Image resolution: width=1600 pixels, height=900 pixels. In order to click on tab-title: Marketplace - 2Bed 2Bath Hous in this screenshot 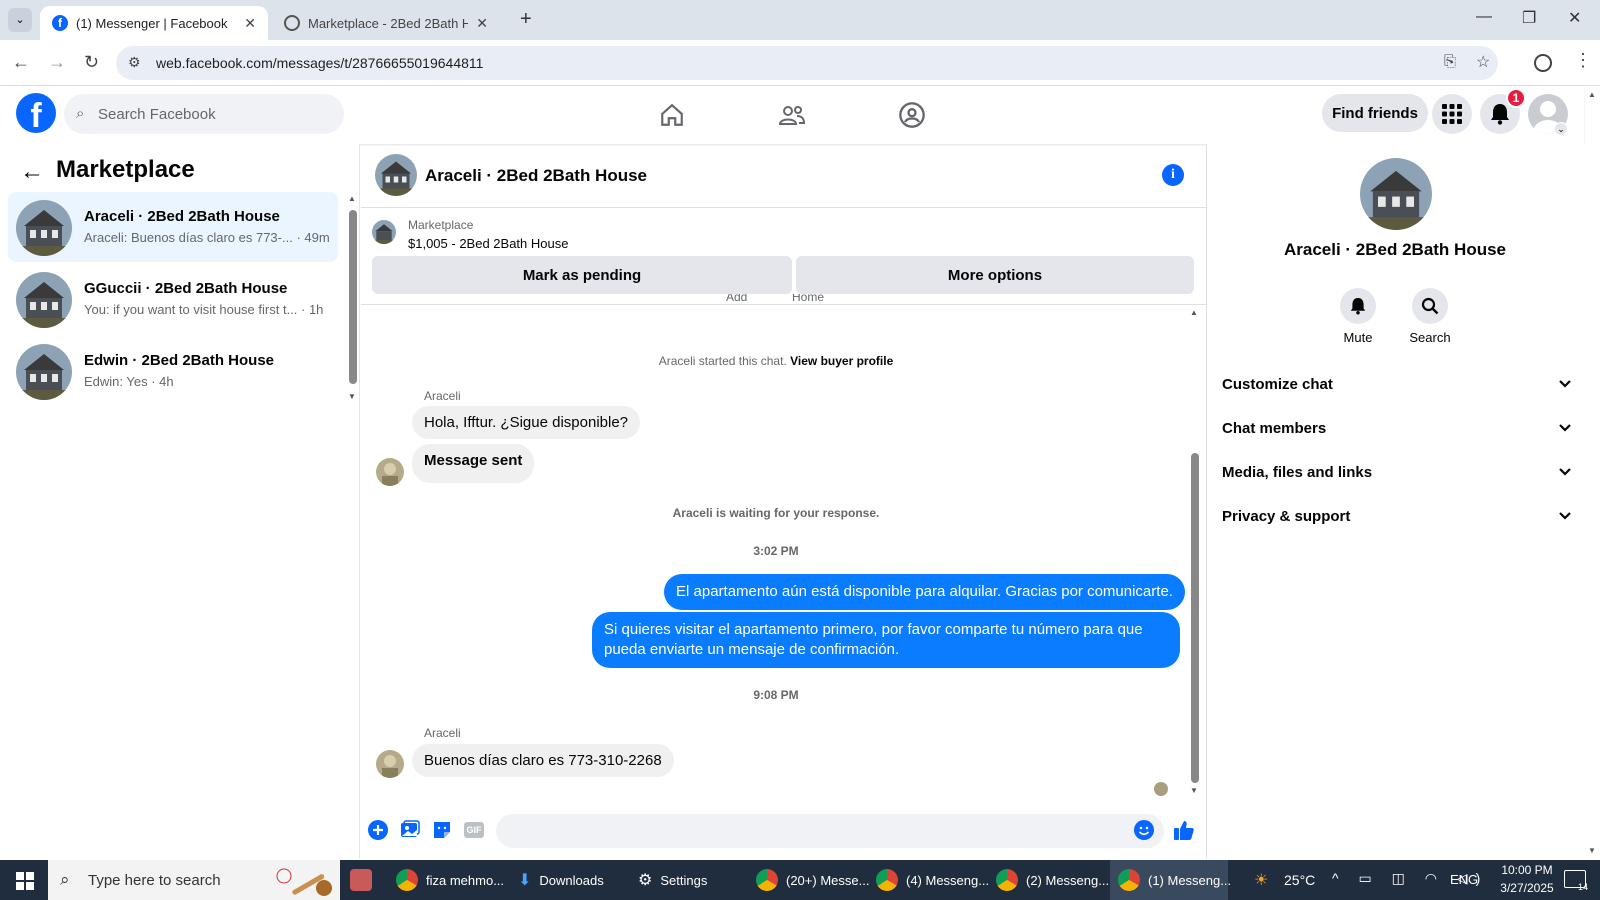, I will do `click(388, 23)`.